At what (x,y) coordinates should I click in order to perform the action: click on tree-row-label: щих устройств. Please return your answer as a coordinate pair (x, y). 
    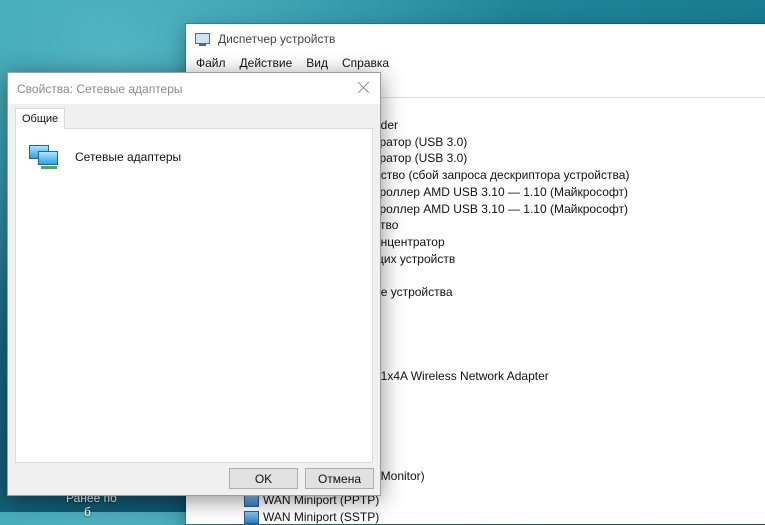
    Looking at the image, I should click on (415, 259).